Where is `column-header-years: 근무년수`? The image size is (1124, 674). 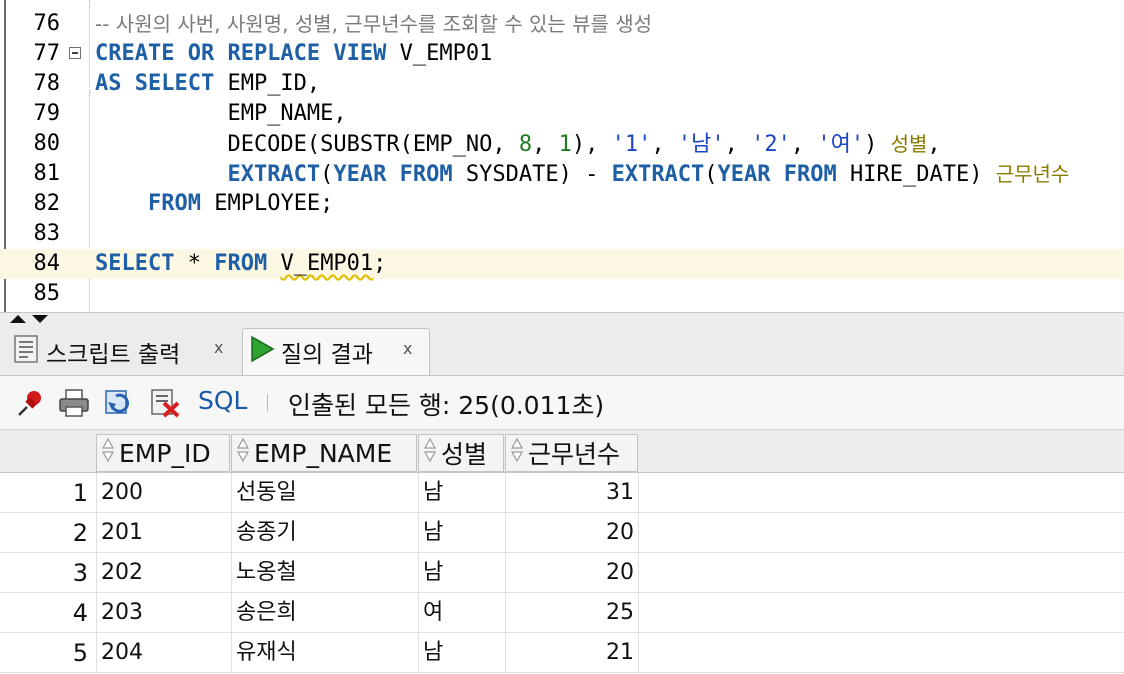 column-header-years: 근무년수 is located at coordinates (571, 453).